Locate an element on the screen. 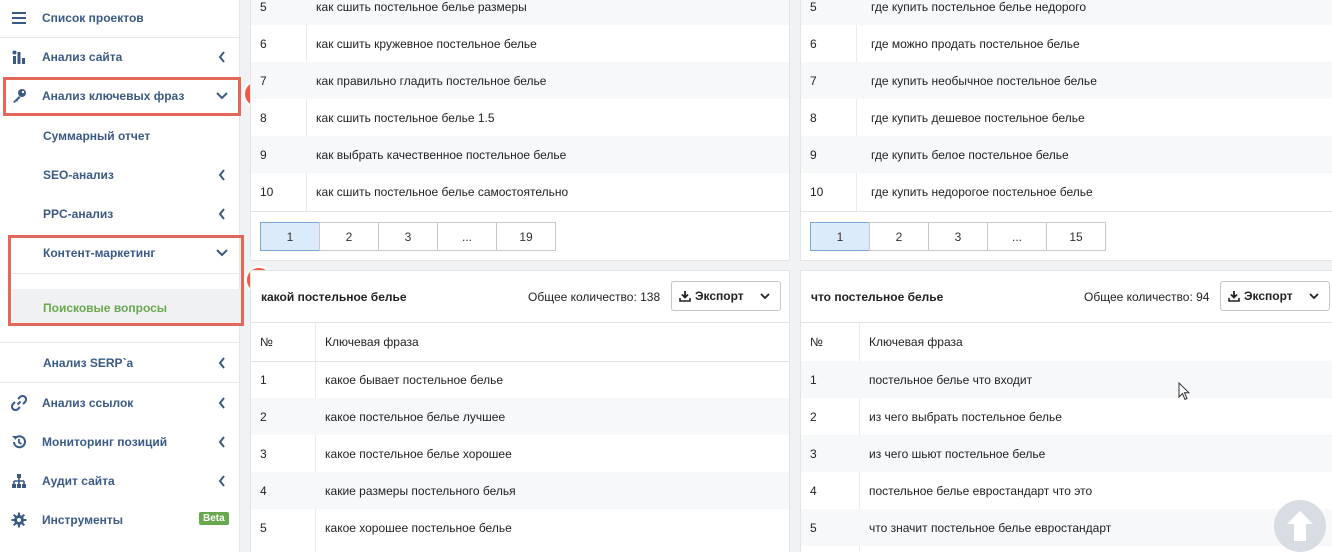  keyword-phrase: где купить белое постельное белье is located at coordinates (970, 155).